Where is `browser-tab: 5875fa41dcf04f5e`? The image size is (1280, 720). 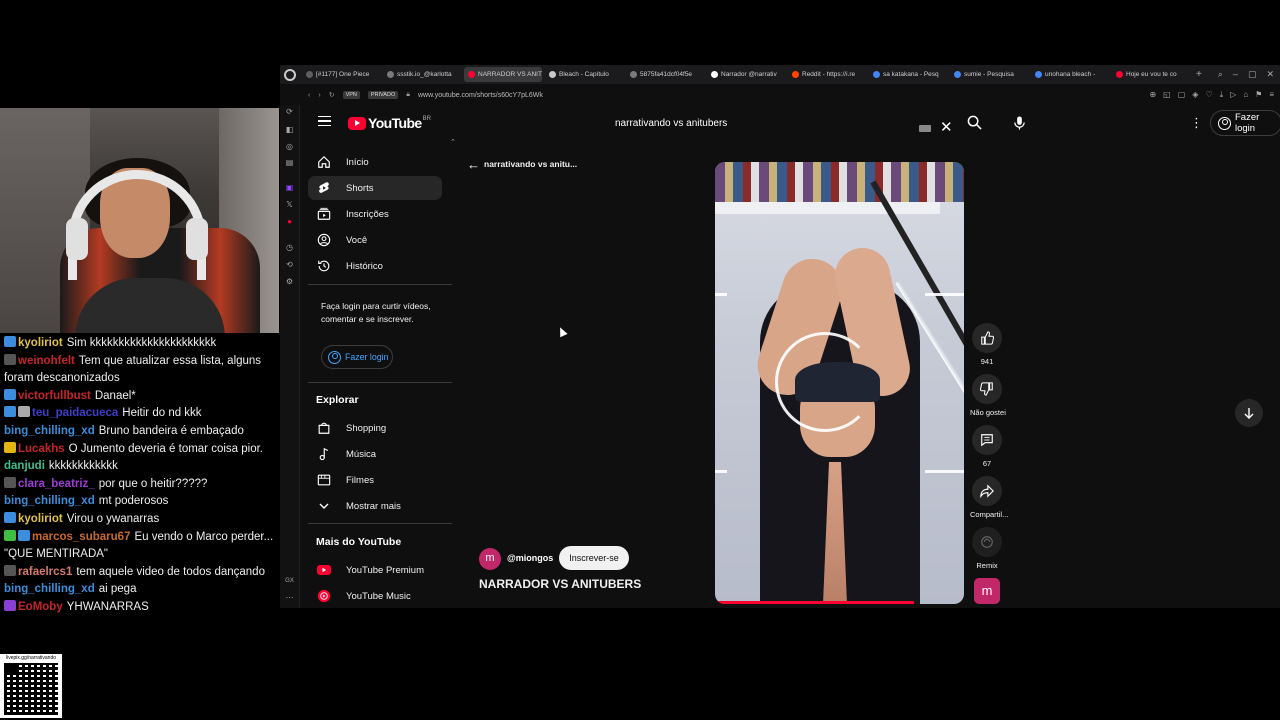 browser-tab: 5875fa41dcf04f5e is located at coordinates (665, 74).